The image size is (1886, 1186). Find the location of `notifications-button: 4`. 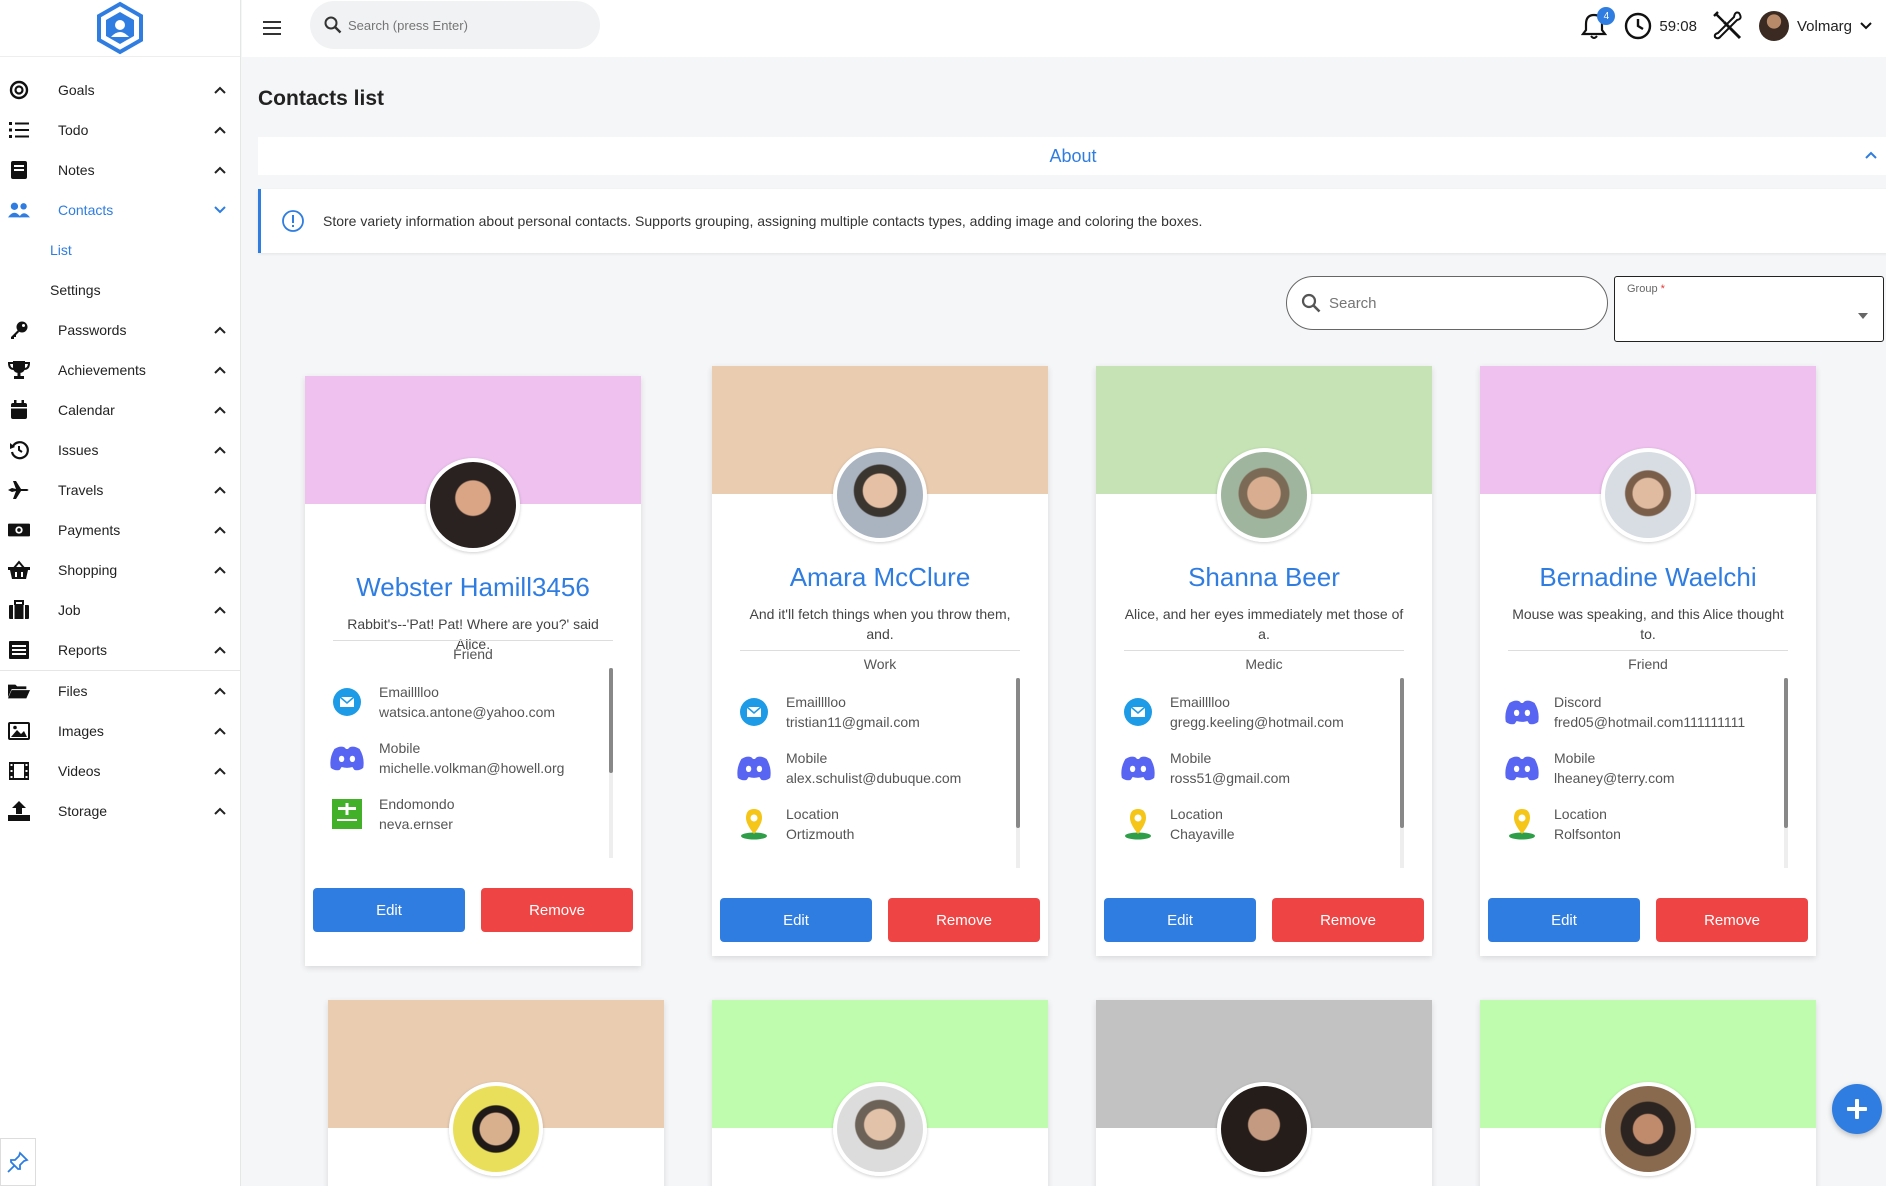

notifications-button: 4 is located at coordinates (1597, 24).